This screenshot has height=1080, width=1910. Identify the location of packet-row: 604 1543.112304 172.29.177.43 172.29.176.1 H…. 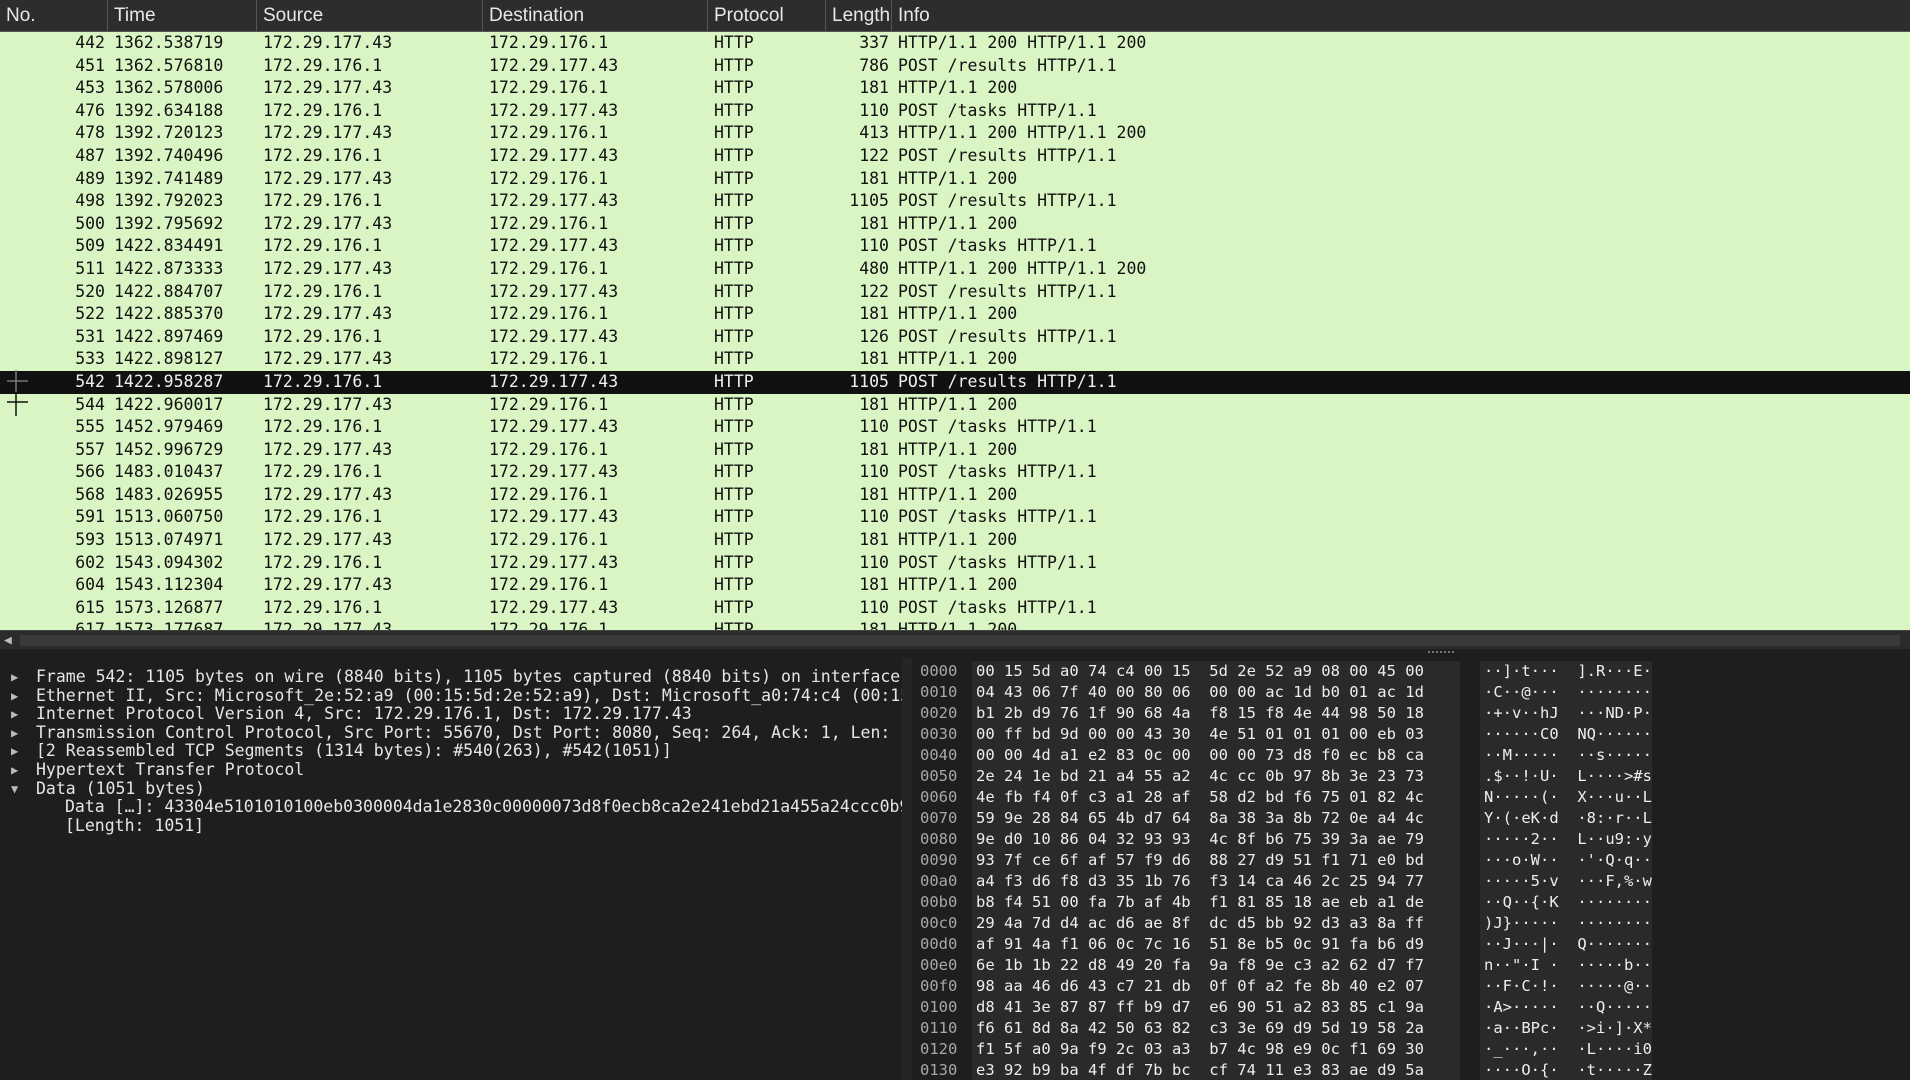
(955, 585).